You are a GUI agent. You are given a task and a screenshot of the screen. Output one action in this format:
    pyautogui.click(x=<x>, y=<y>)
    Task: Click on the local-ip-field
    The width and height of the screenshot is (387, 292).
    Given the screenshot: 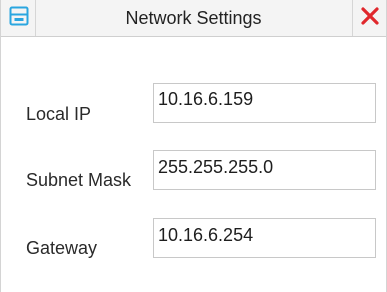 What is the action you would take?
    pyautogui.click(x=264, y=103)
    